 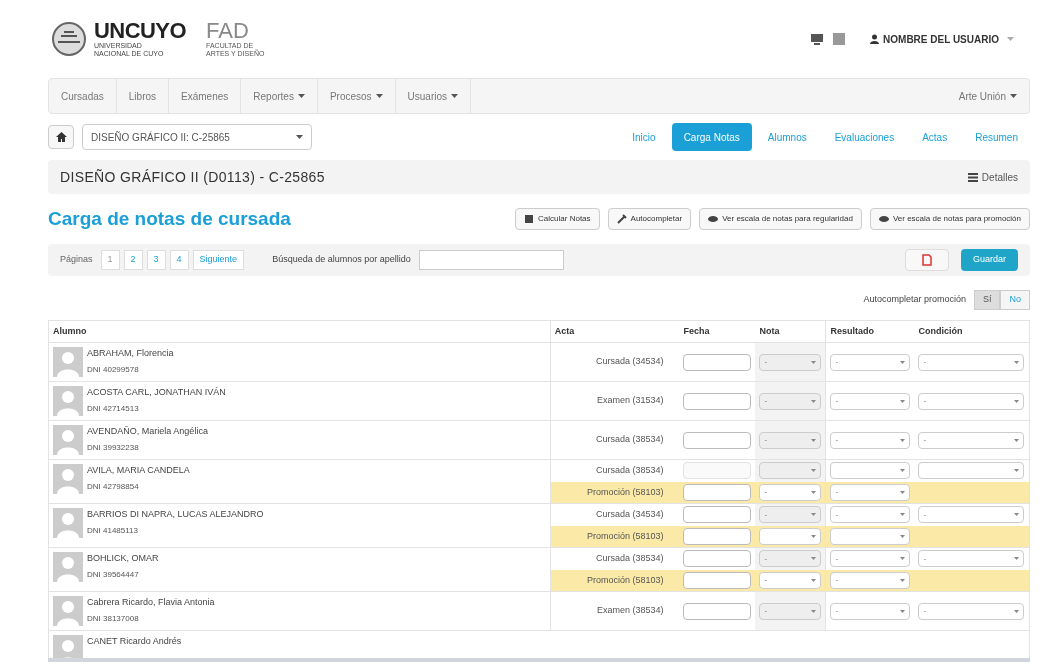 I want to click on tab: Carga Notas, so click(x=711, y=137).